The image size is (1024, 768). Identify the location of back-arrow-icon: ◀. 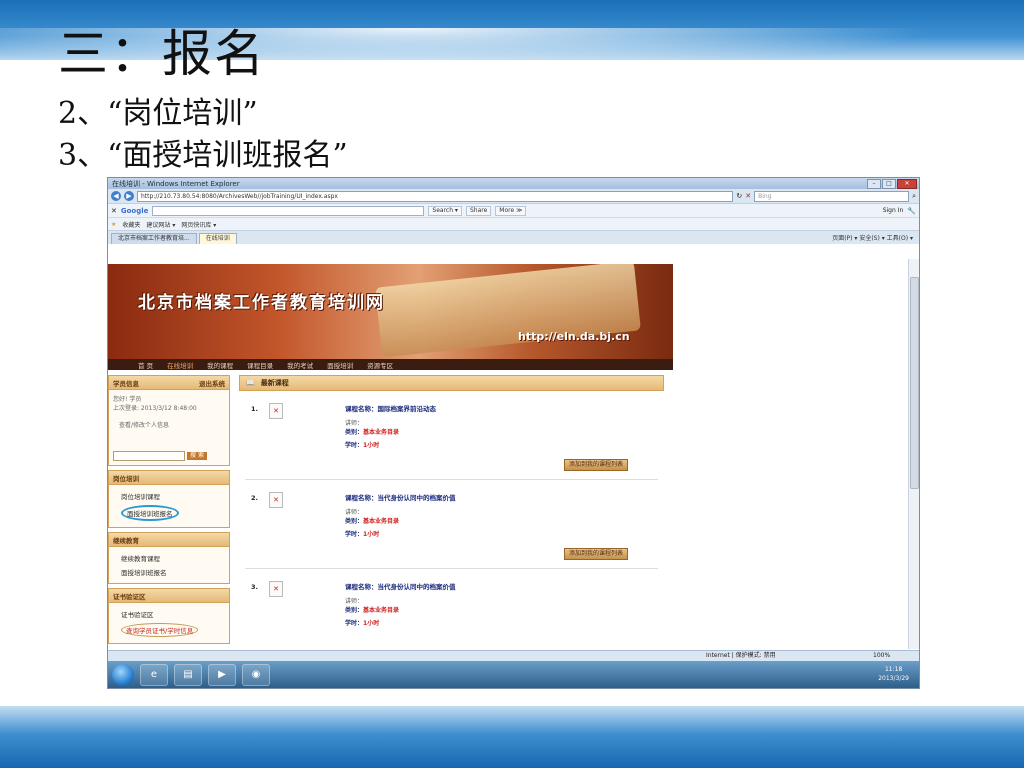
(116, 196).